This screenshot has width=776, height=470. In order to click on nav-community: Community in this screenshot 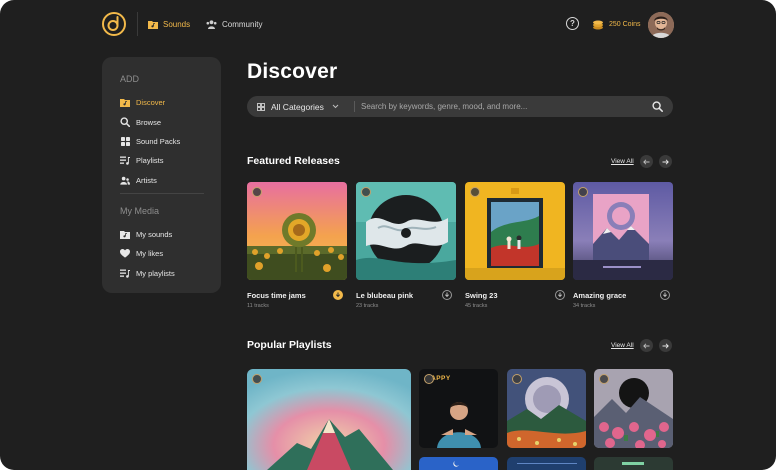, I will do `click(234, 24)`.